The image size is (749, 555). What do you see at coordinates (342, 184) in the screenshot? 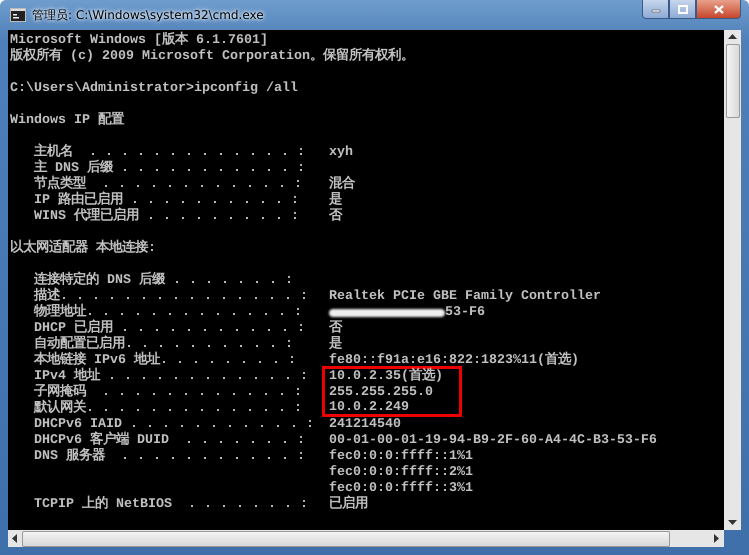
I see `property-value: 混合` at bounding box center [342, 184].